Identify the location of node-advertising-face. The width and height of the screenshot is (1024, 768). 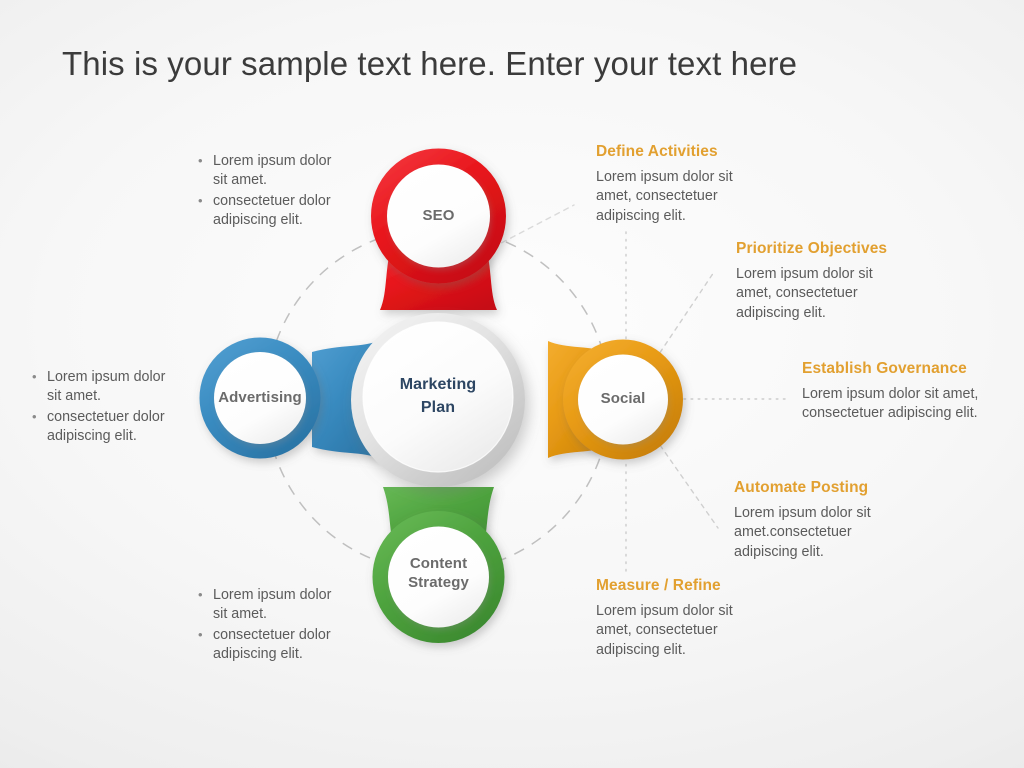
(260, 398).